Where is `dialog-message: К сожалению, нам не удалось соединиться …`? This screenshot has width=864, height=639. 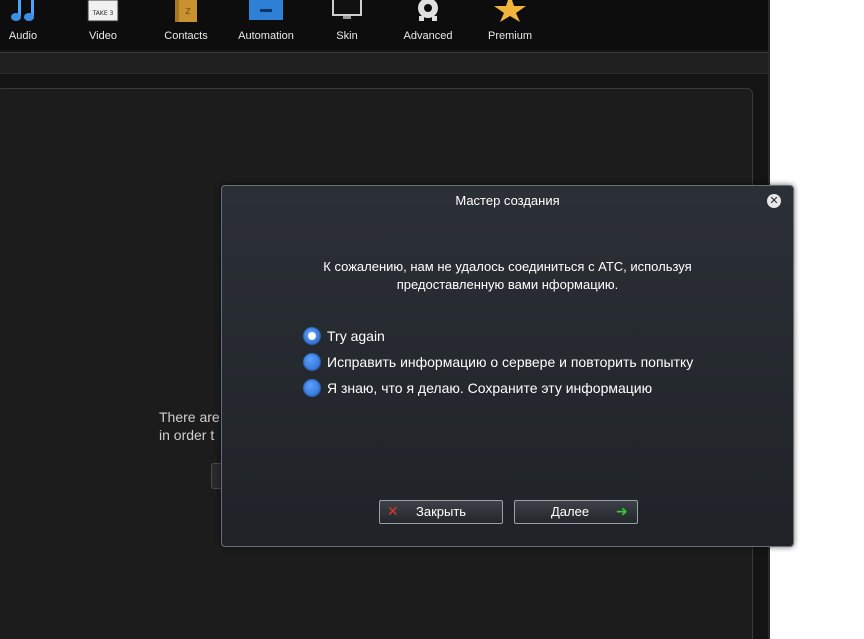
dialog-message: К сожалению, нам не удалось соединиться … is located at coordinates (507, 276).